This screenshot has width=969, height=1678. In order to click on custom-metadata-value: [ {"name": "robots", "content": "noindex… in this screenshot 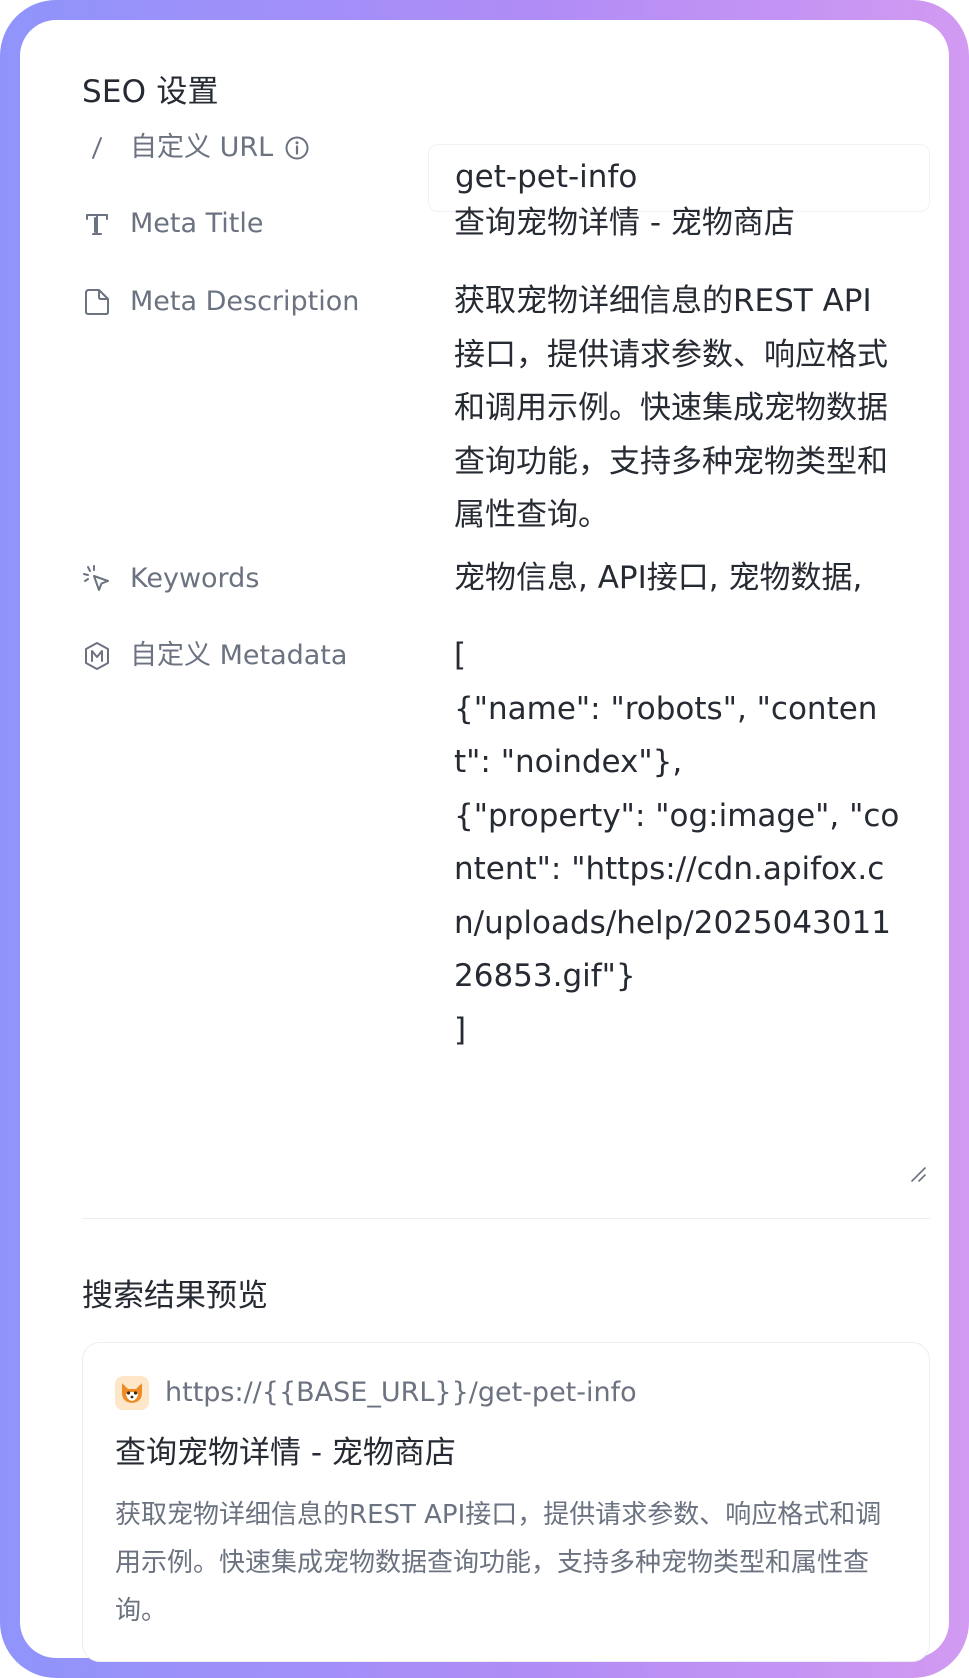, I will do `click(677, 843)`.